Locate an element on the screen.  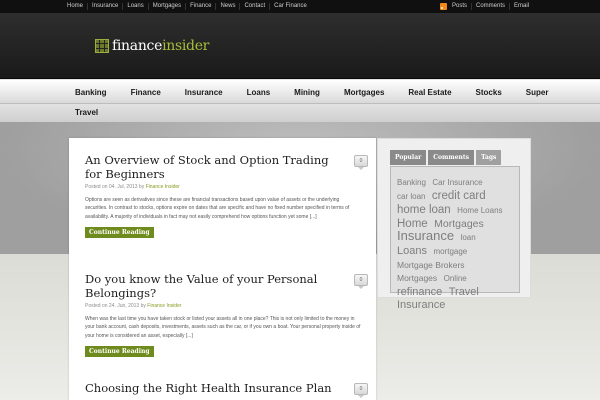
tab-comments: Comments is located at coordinates (451, 157).